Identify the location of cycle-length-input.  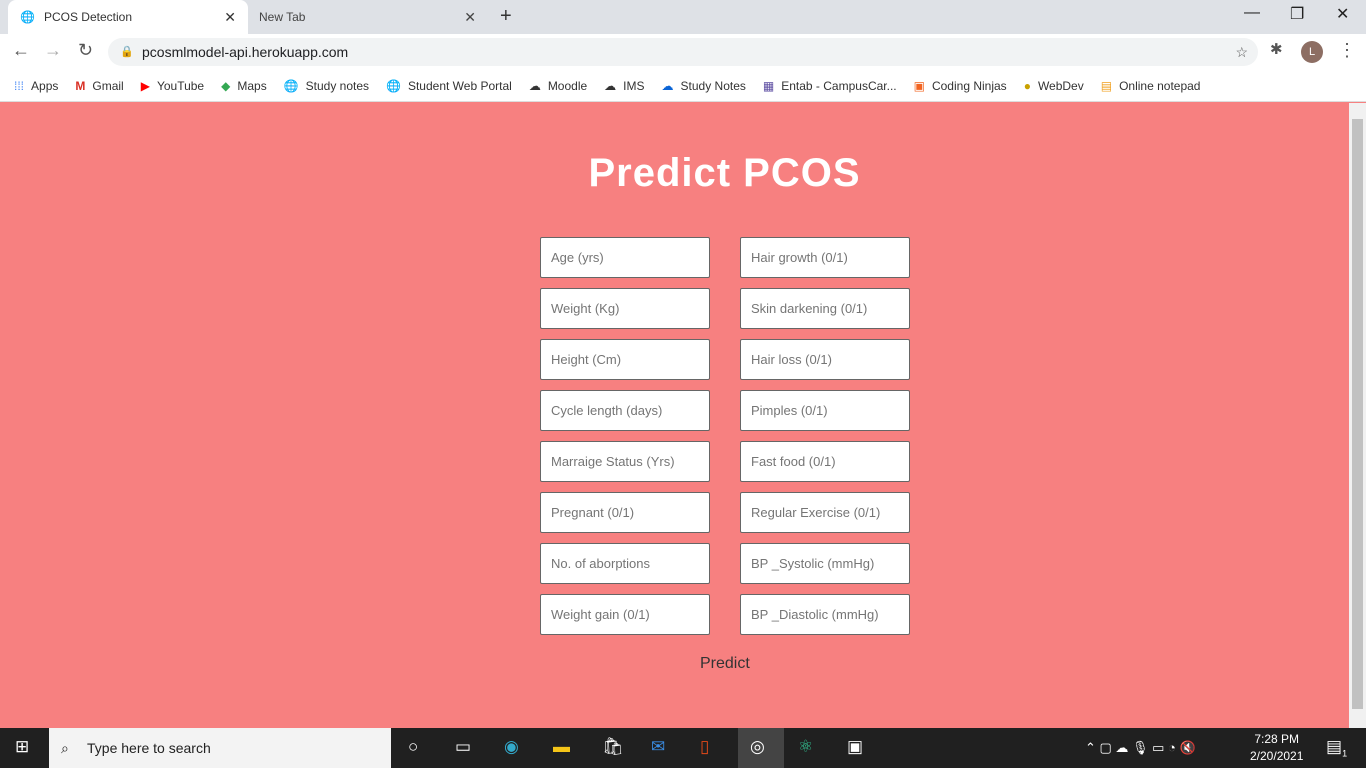
(625, 410).